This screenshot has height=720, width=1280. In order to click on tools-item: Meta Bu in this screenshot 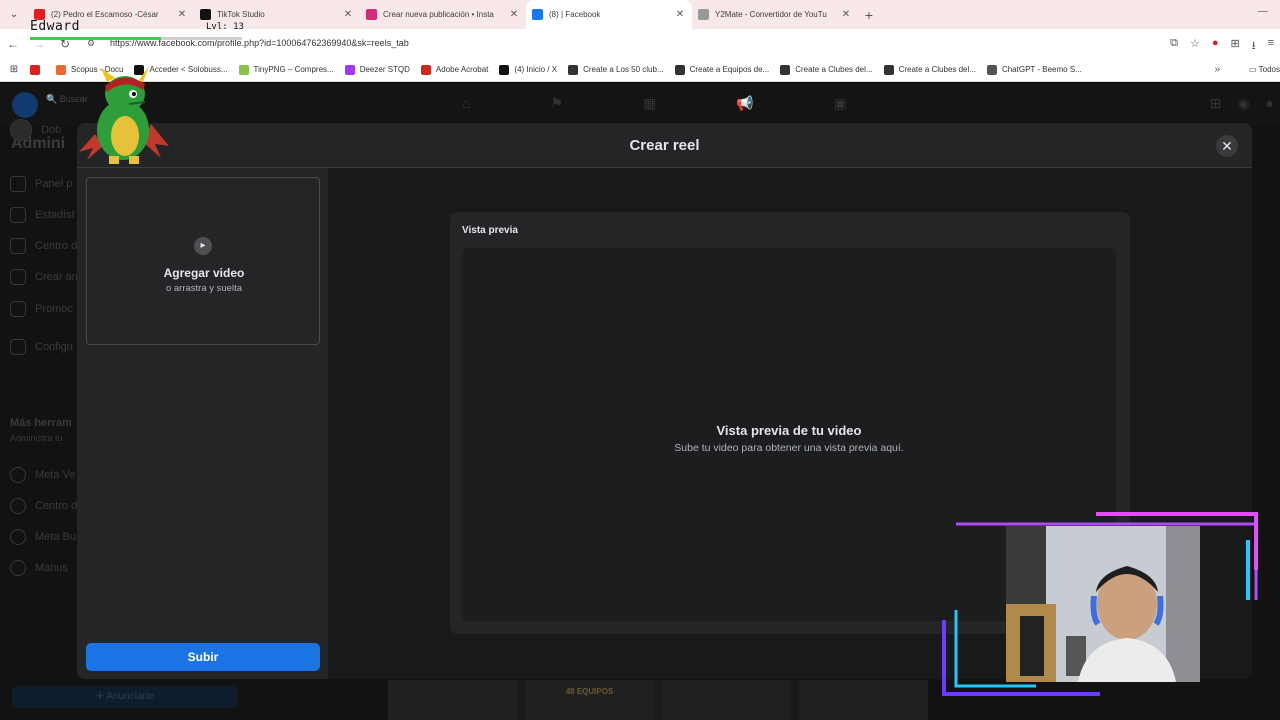, I will do `click(43, 537)`.